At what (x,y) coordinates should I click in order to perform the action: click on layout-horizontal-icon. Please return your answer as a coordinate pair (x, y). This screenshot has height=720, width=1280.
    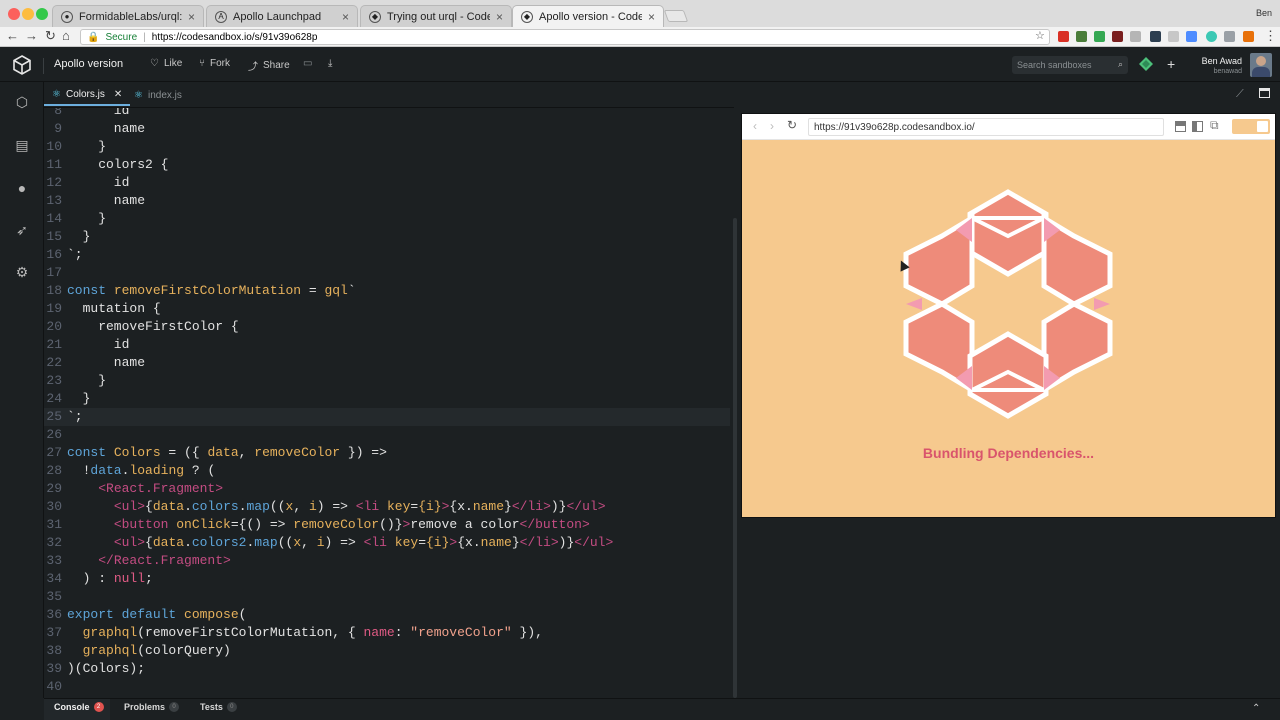
    Looking at the image, I should click on (1180, 126).